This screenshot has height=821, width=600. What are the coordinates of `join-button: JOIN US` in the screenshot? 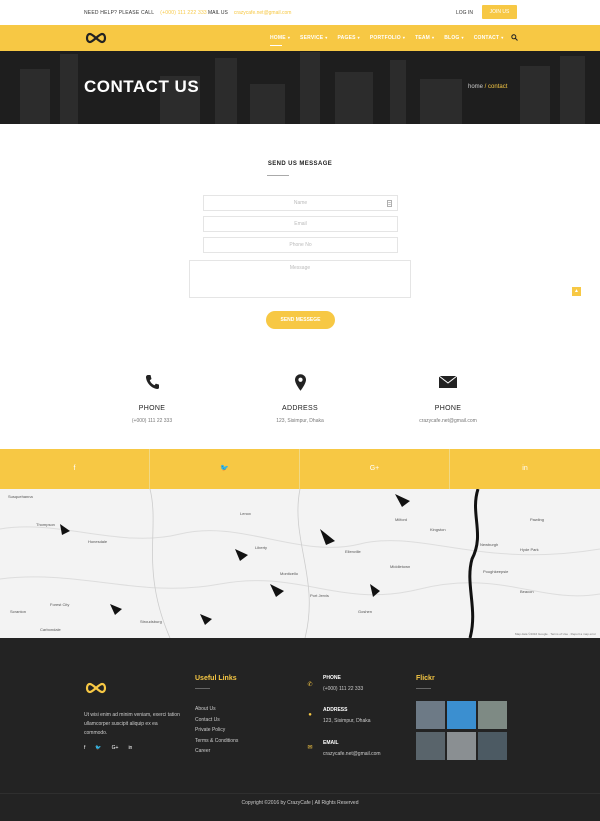 It's located at (499, 12).